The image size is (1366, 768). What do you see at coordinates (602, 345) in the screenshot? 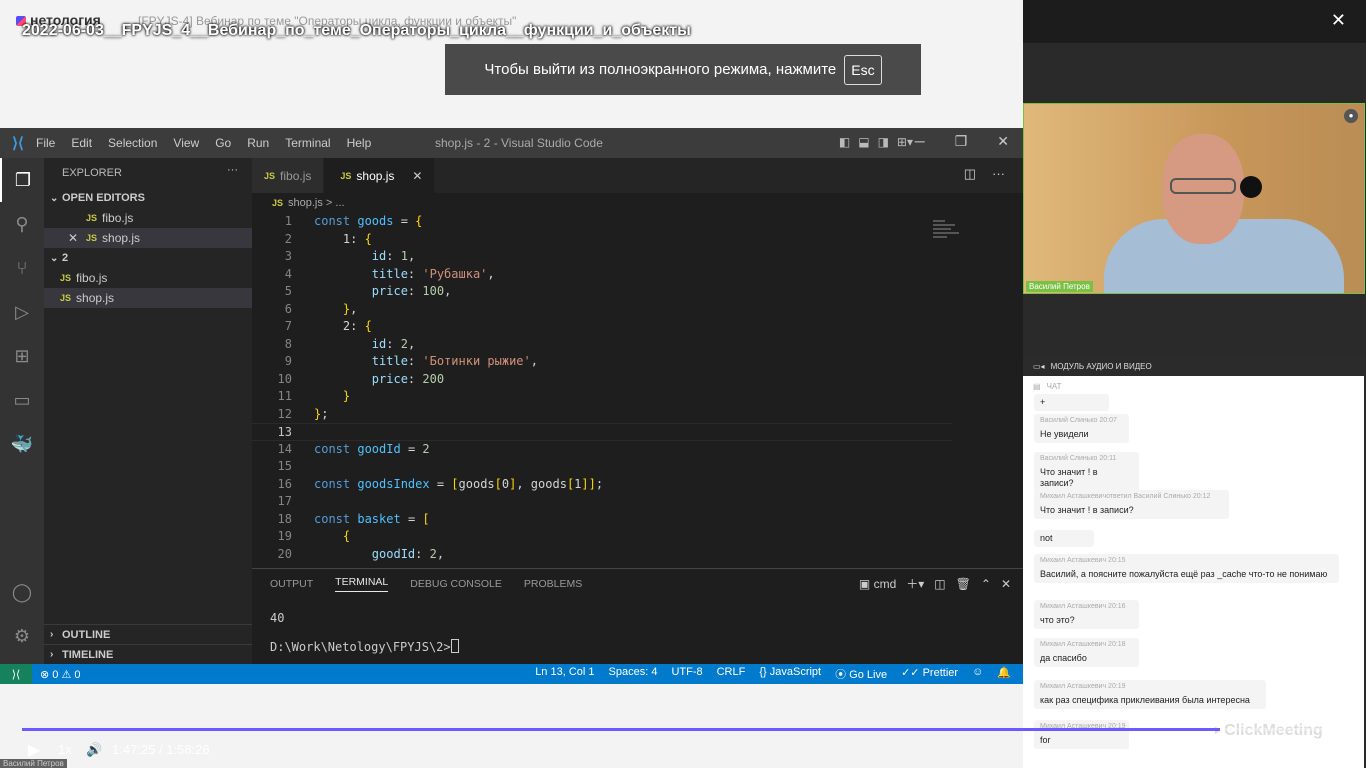
I see `code-line: 8 id: 2,` at bounding box center [602, 345].